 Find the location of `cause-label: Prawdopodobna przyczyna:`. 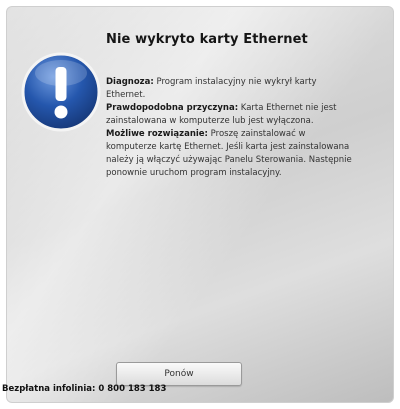

cause-label: Prawdopodobna przyczyna: is located at coordinates (172, 108).